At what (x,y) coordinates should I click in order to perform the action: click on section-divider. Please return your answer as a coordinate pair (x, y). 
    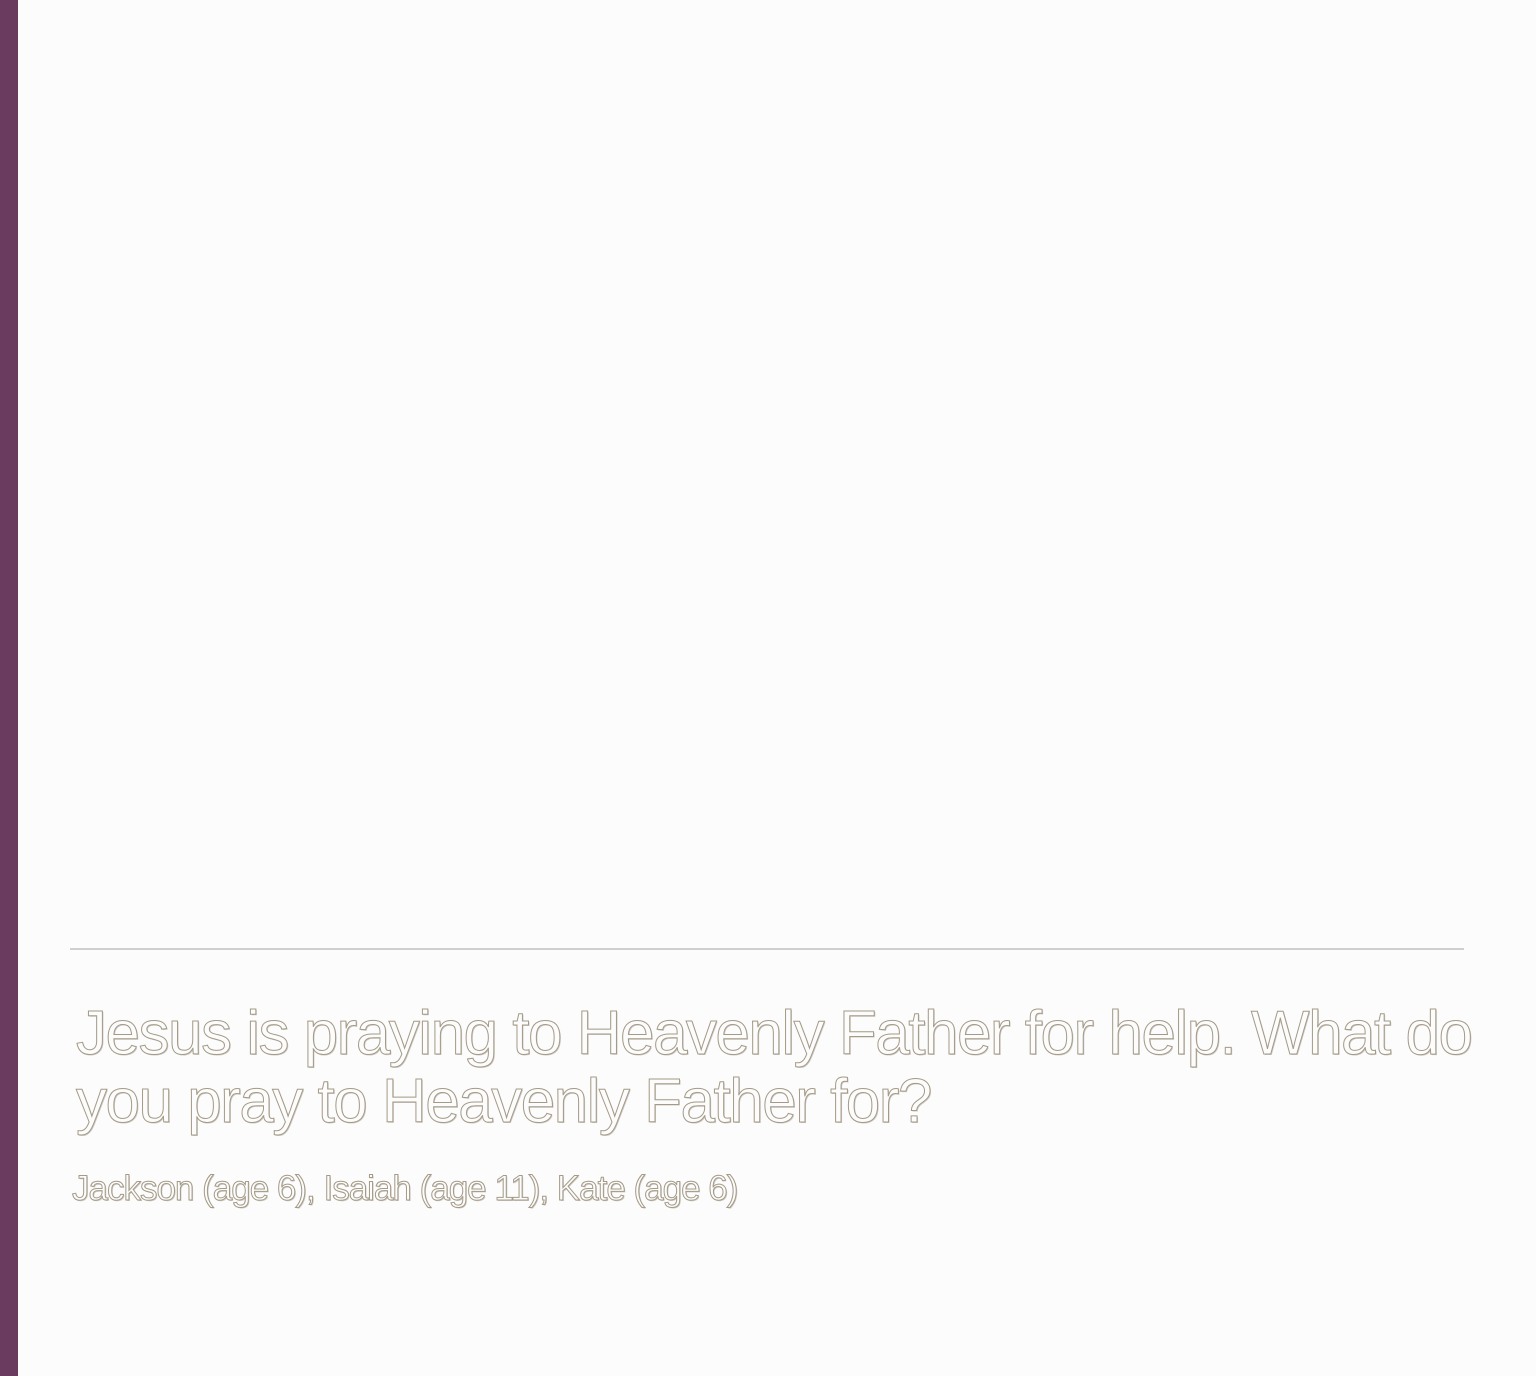
    Looking at the image, I should click on (767, 949).